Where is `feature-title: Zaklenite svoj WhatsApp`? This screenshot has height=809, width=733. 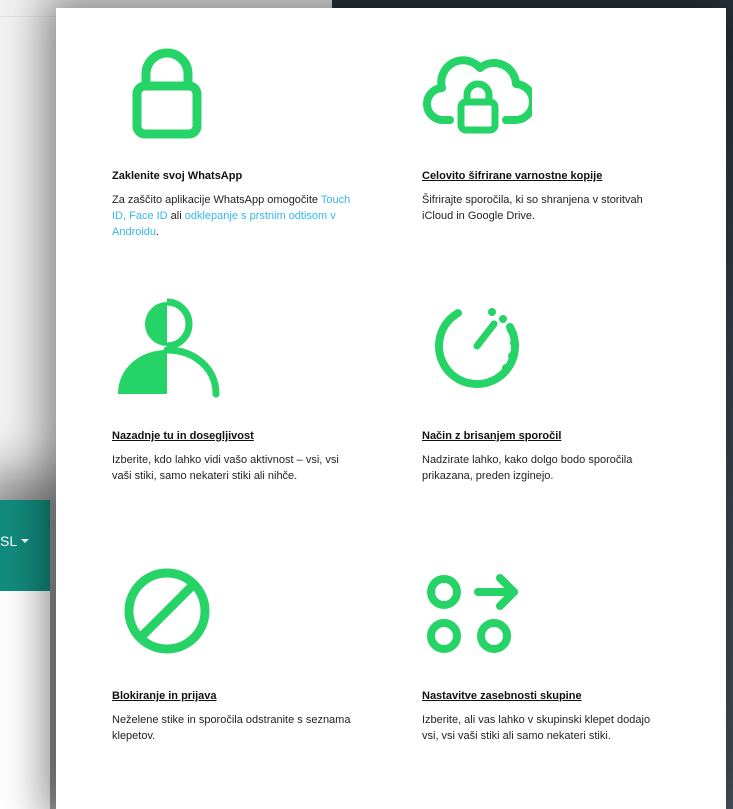
feature-title: Zaklenite svoj WhatsApp is located at coordinates (177, 176).